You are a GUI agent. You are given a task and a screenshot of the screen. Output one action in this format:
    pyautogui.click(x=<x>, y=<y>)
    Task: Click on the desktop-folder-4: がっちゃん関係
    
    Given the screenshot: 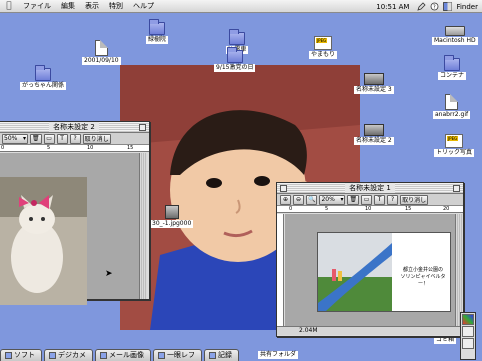 What is the action you would take?
    pyautogui.click(x=43, y=77)
    